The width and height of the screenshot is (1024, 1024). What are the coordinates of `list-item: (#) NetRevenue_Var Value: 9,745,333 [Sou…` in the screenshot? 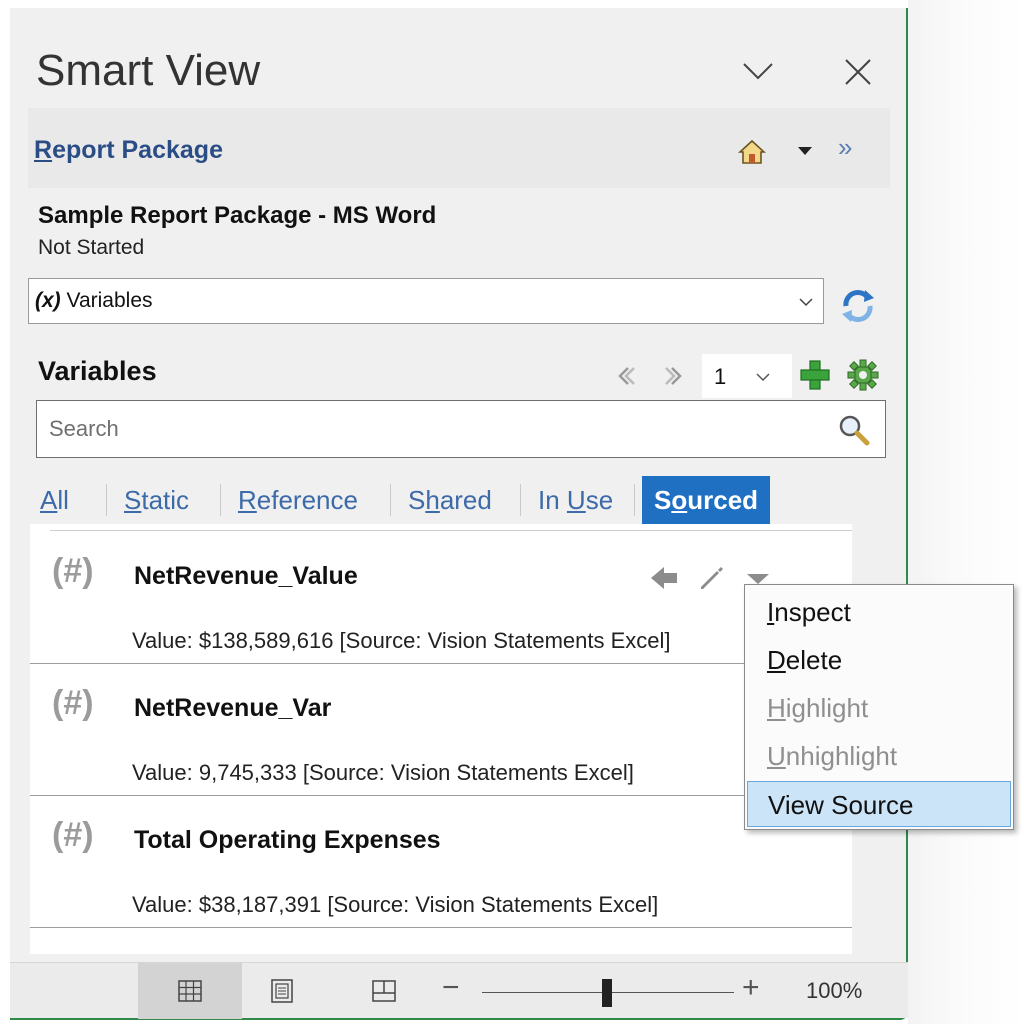 It's located at (441, 730).